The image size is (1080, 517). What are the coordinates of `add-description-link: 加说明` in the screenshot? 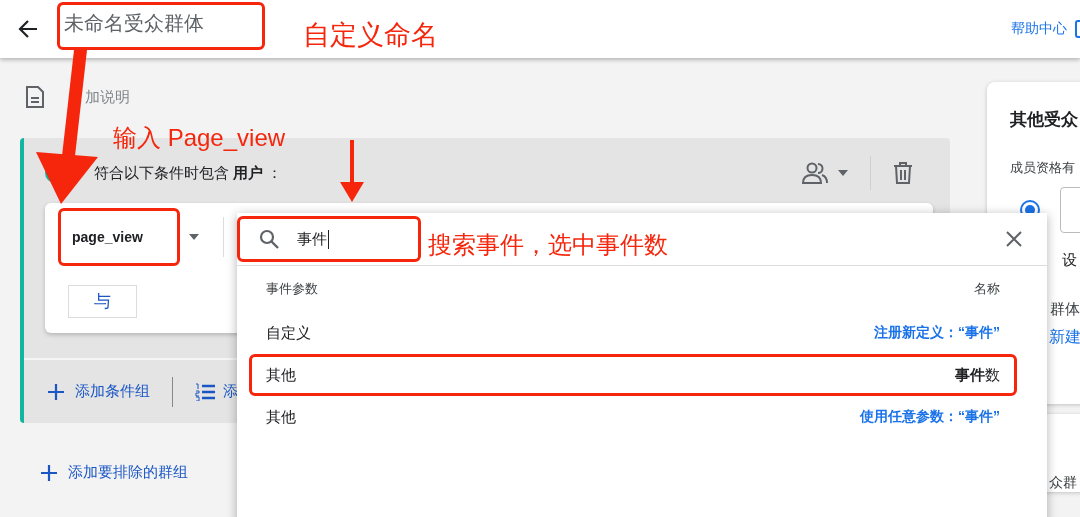 It's located at (107, 97).